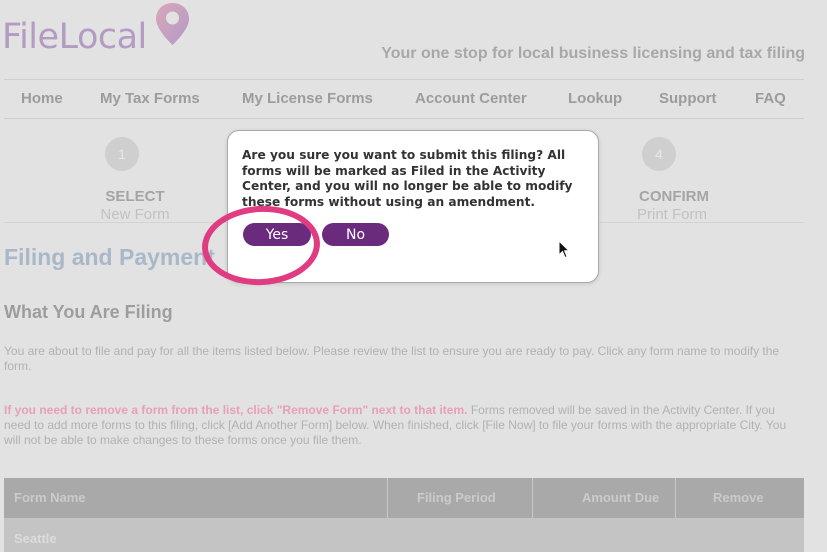 The width and height of the screenshot is (827, 552). I want to click on mouse-cursor-icon, so click(564, 249).